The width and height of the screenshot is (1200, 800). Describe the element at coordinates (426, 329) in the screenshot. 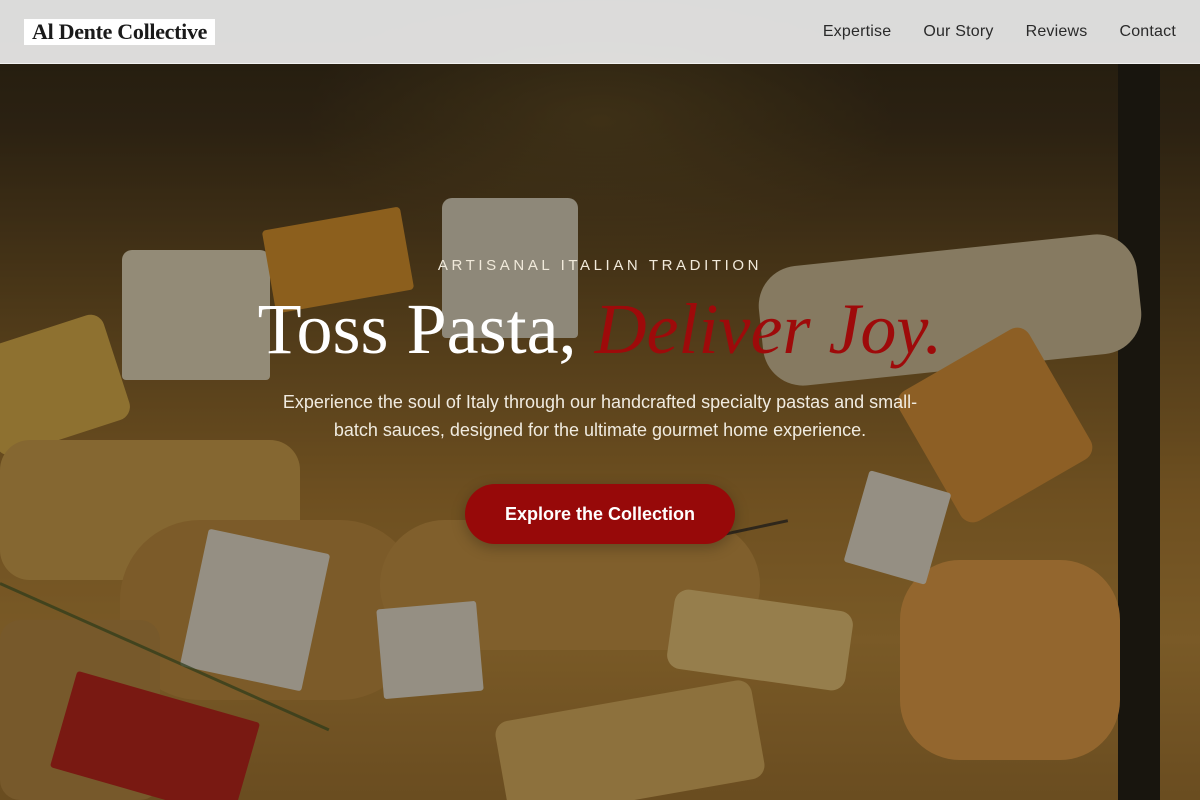

I see `headline-plain: Toss Pasta,` at that location.